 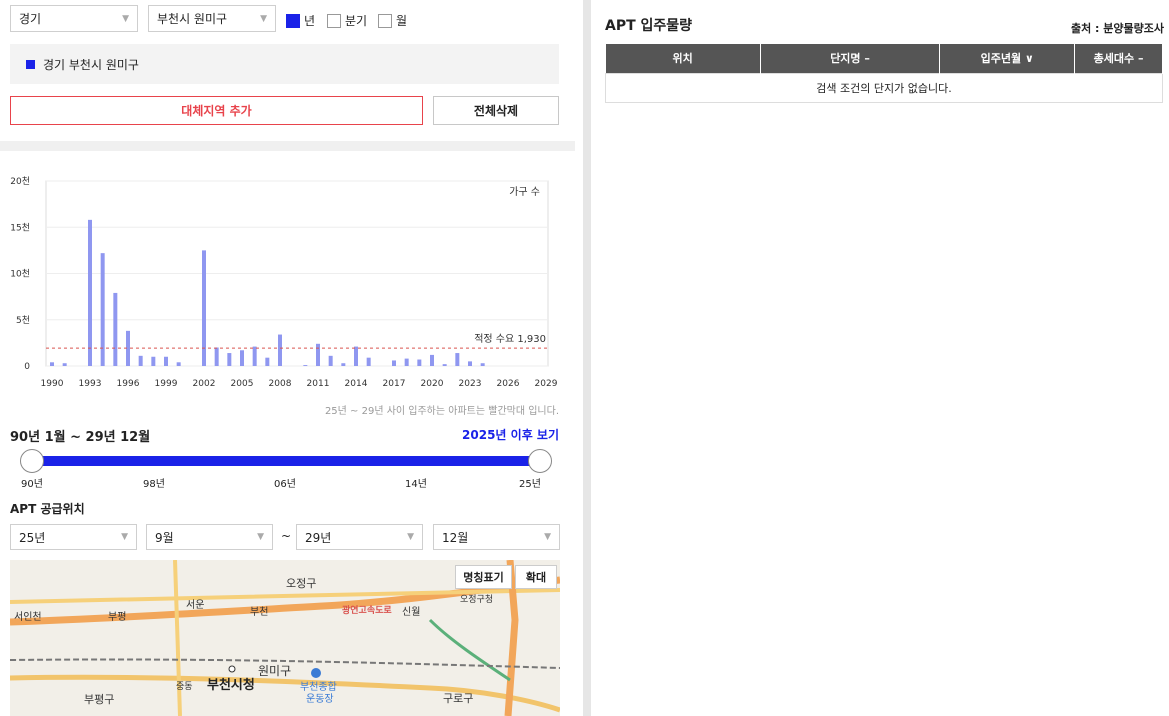 What do you see at coordinates (74, 18) in the screenshot?
I see `province-select: 경기 ▼` at bounding box center [74, 18].